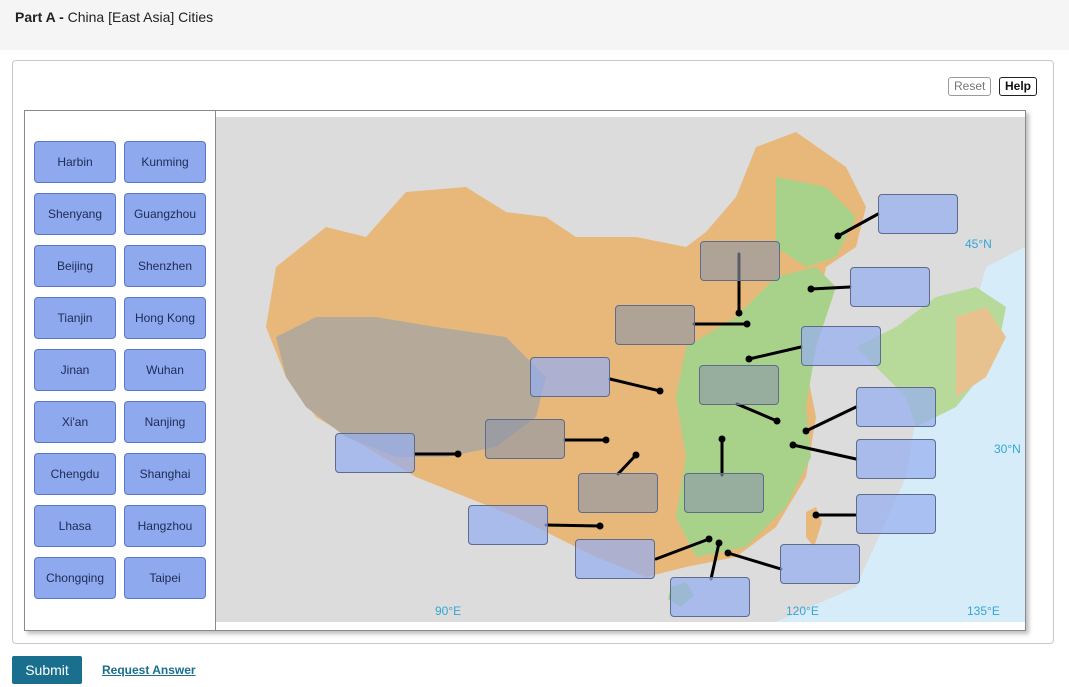  I want to click on label-chip-chongqing: Chongqing, so click(75, 578).